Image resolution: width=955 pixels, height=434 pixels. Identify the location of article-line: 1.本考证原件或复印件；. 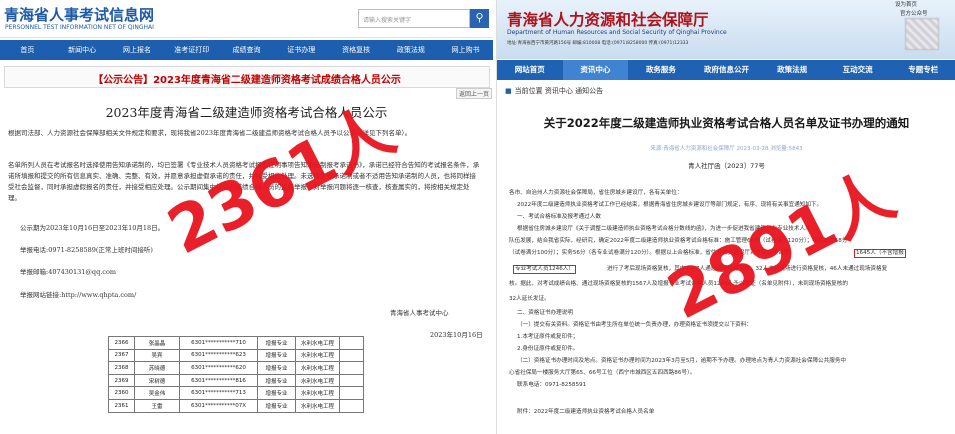
(548, 337).